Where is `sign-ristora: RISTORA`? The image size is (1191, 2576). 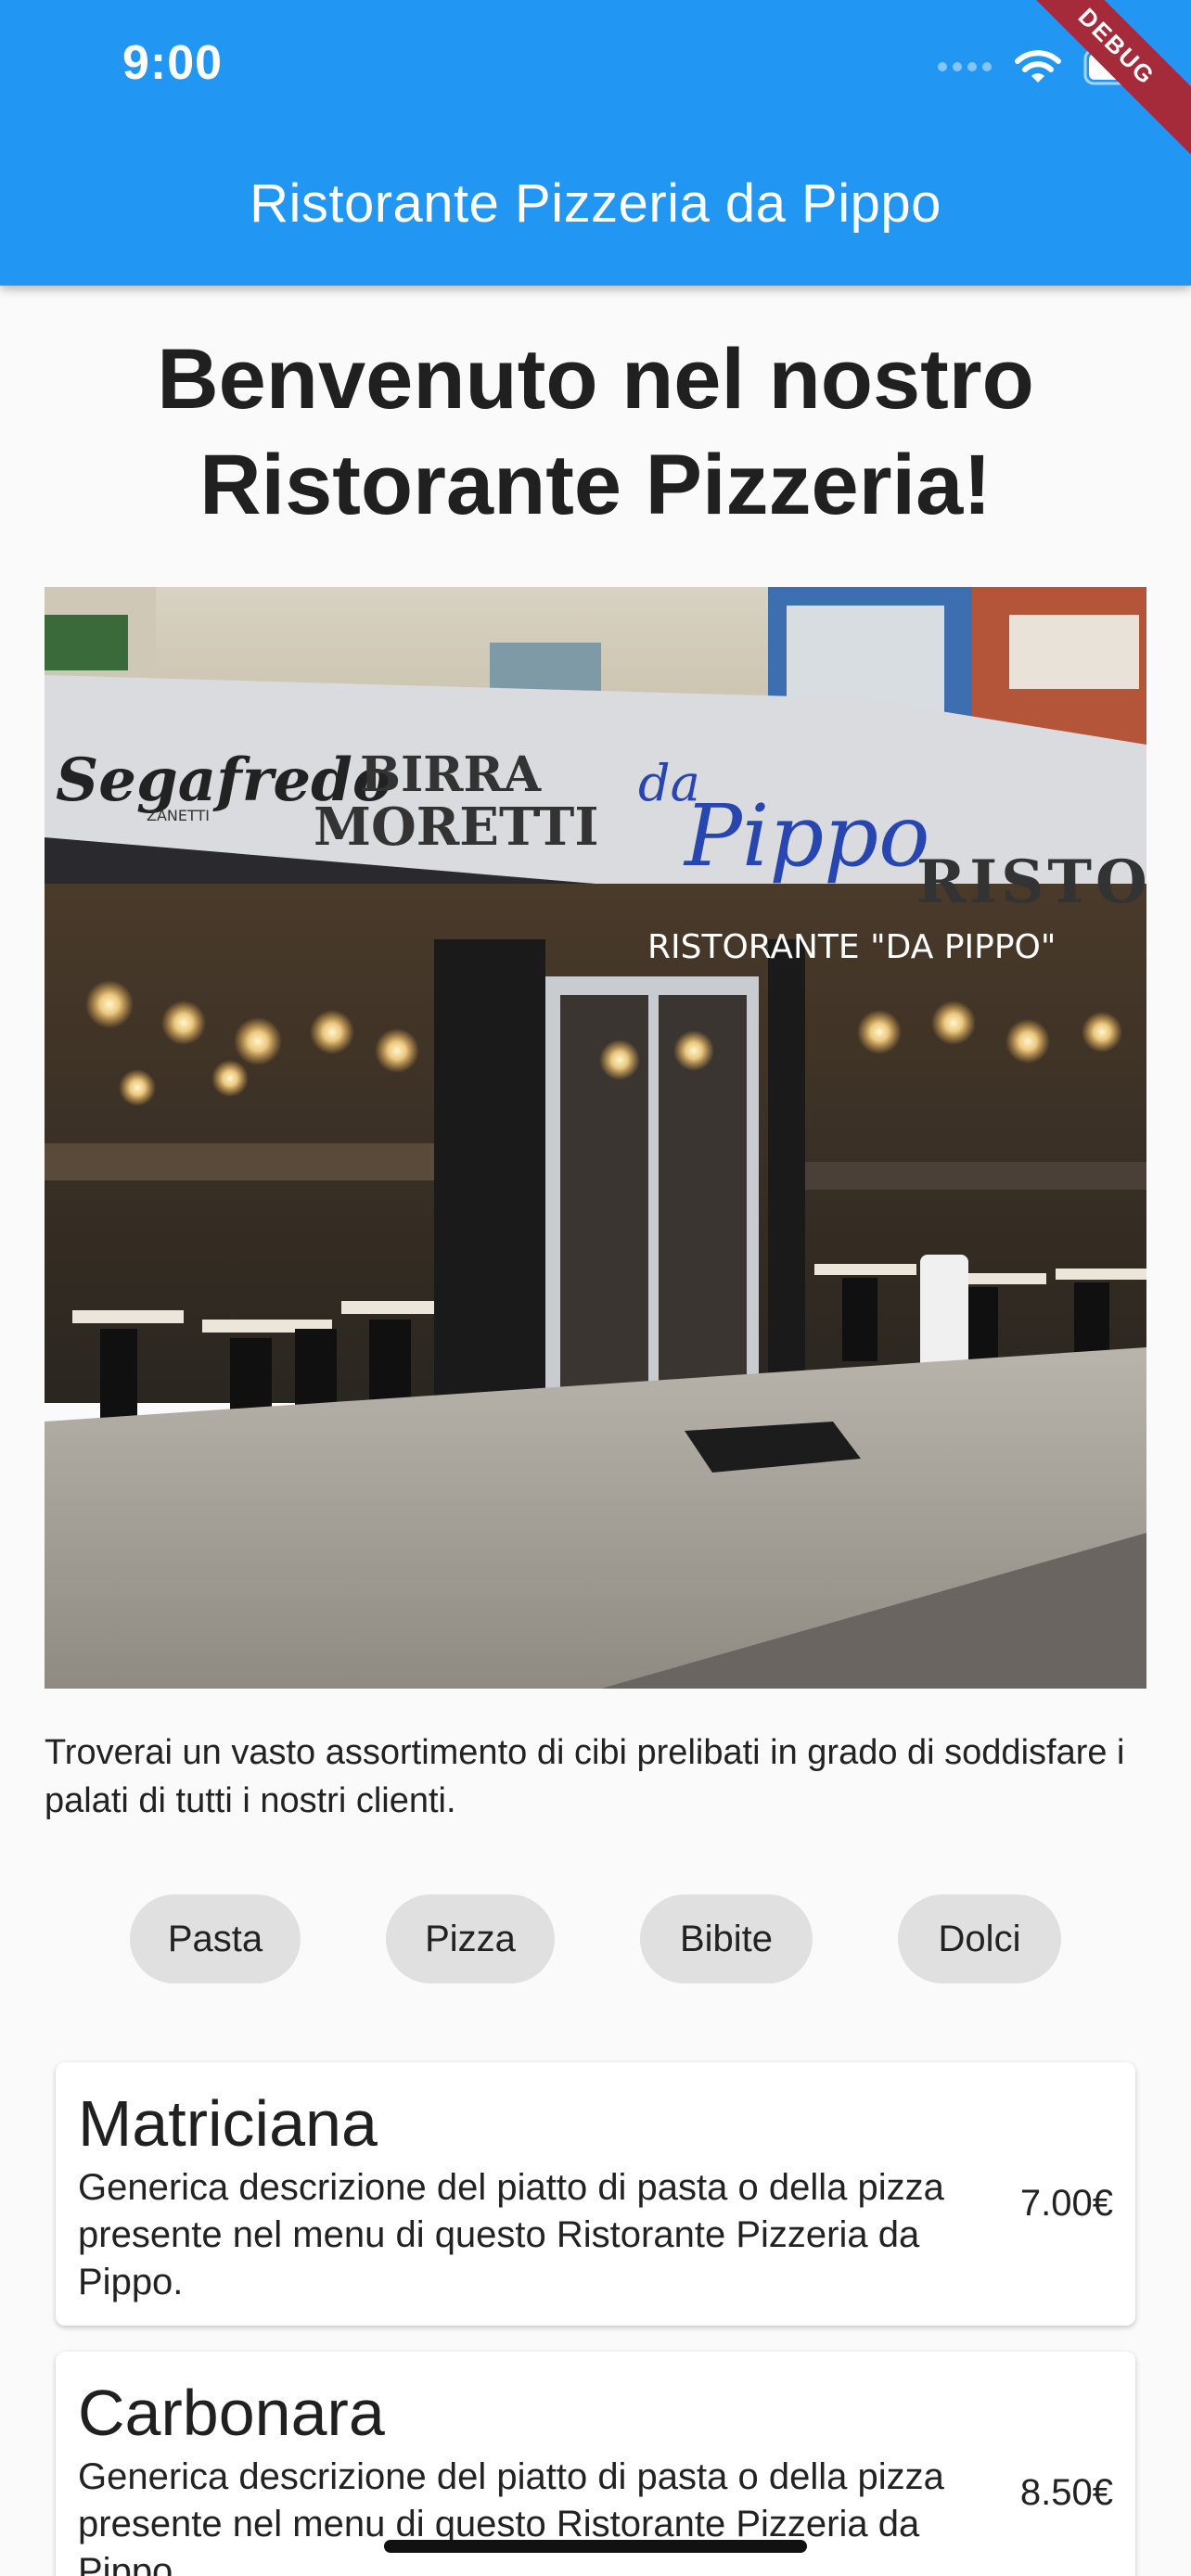 sign-ristora: RISTORA is located at coordinates (1031, 883).